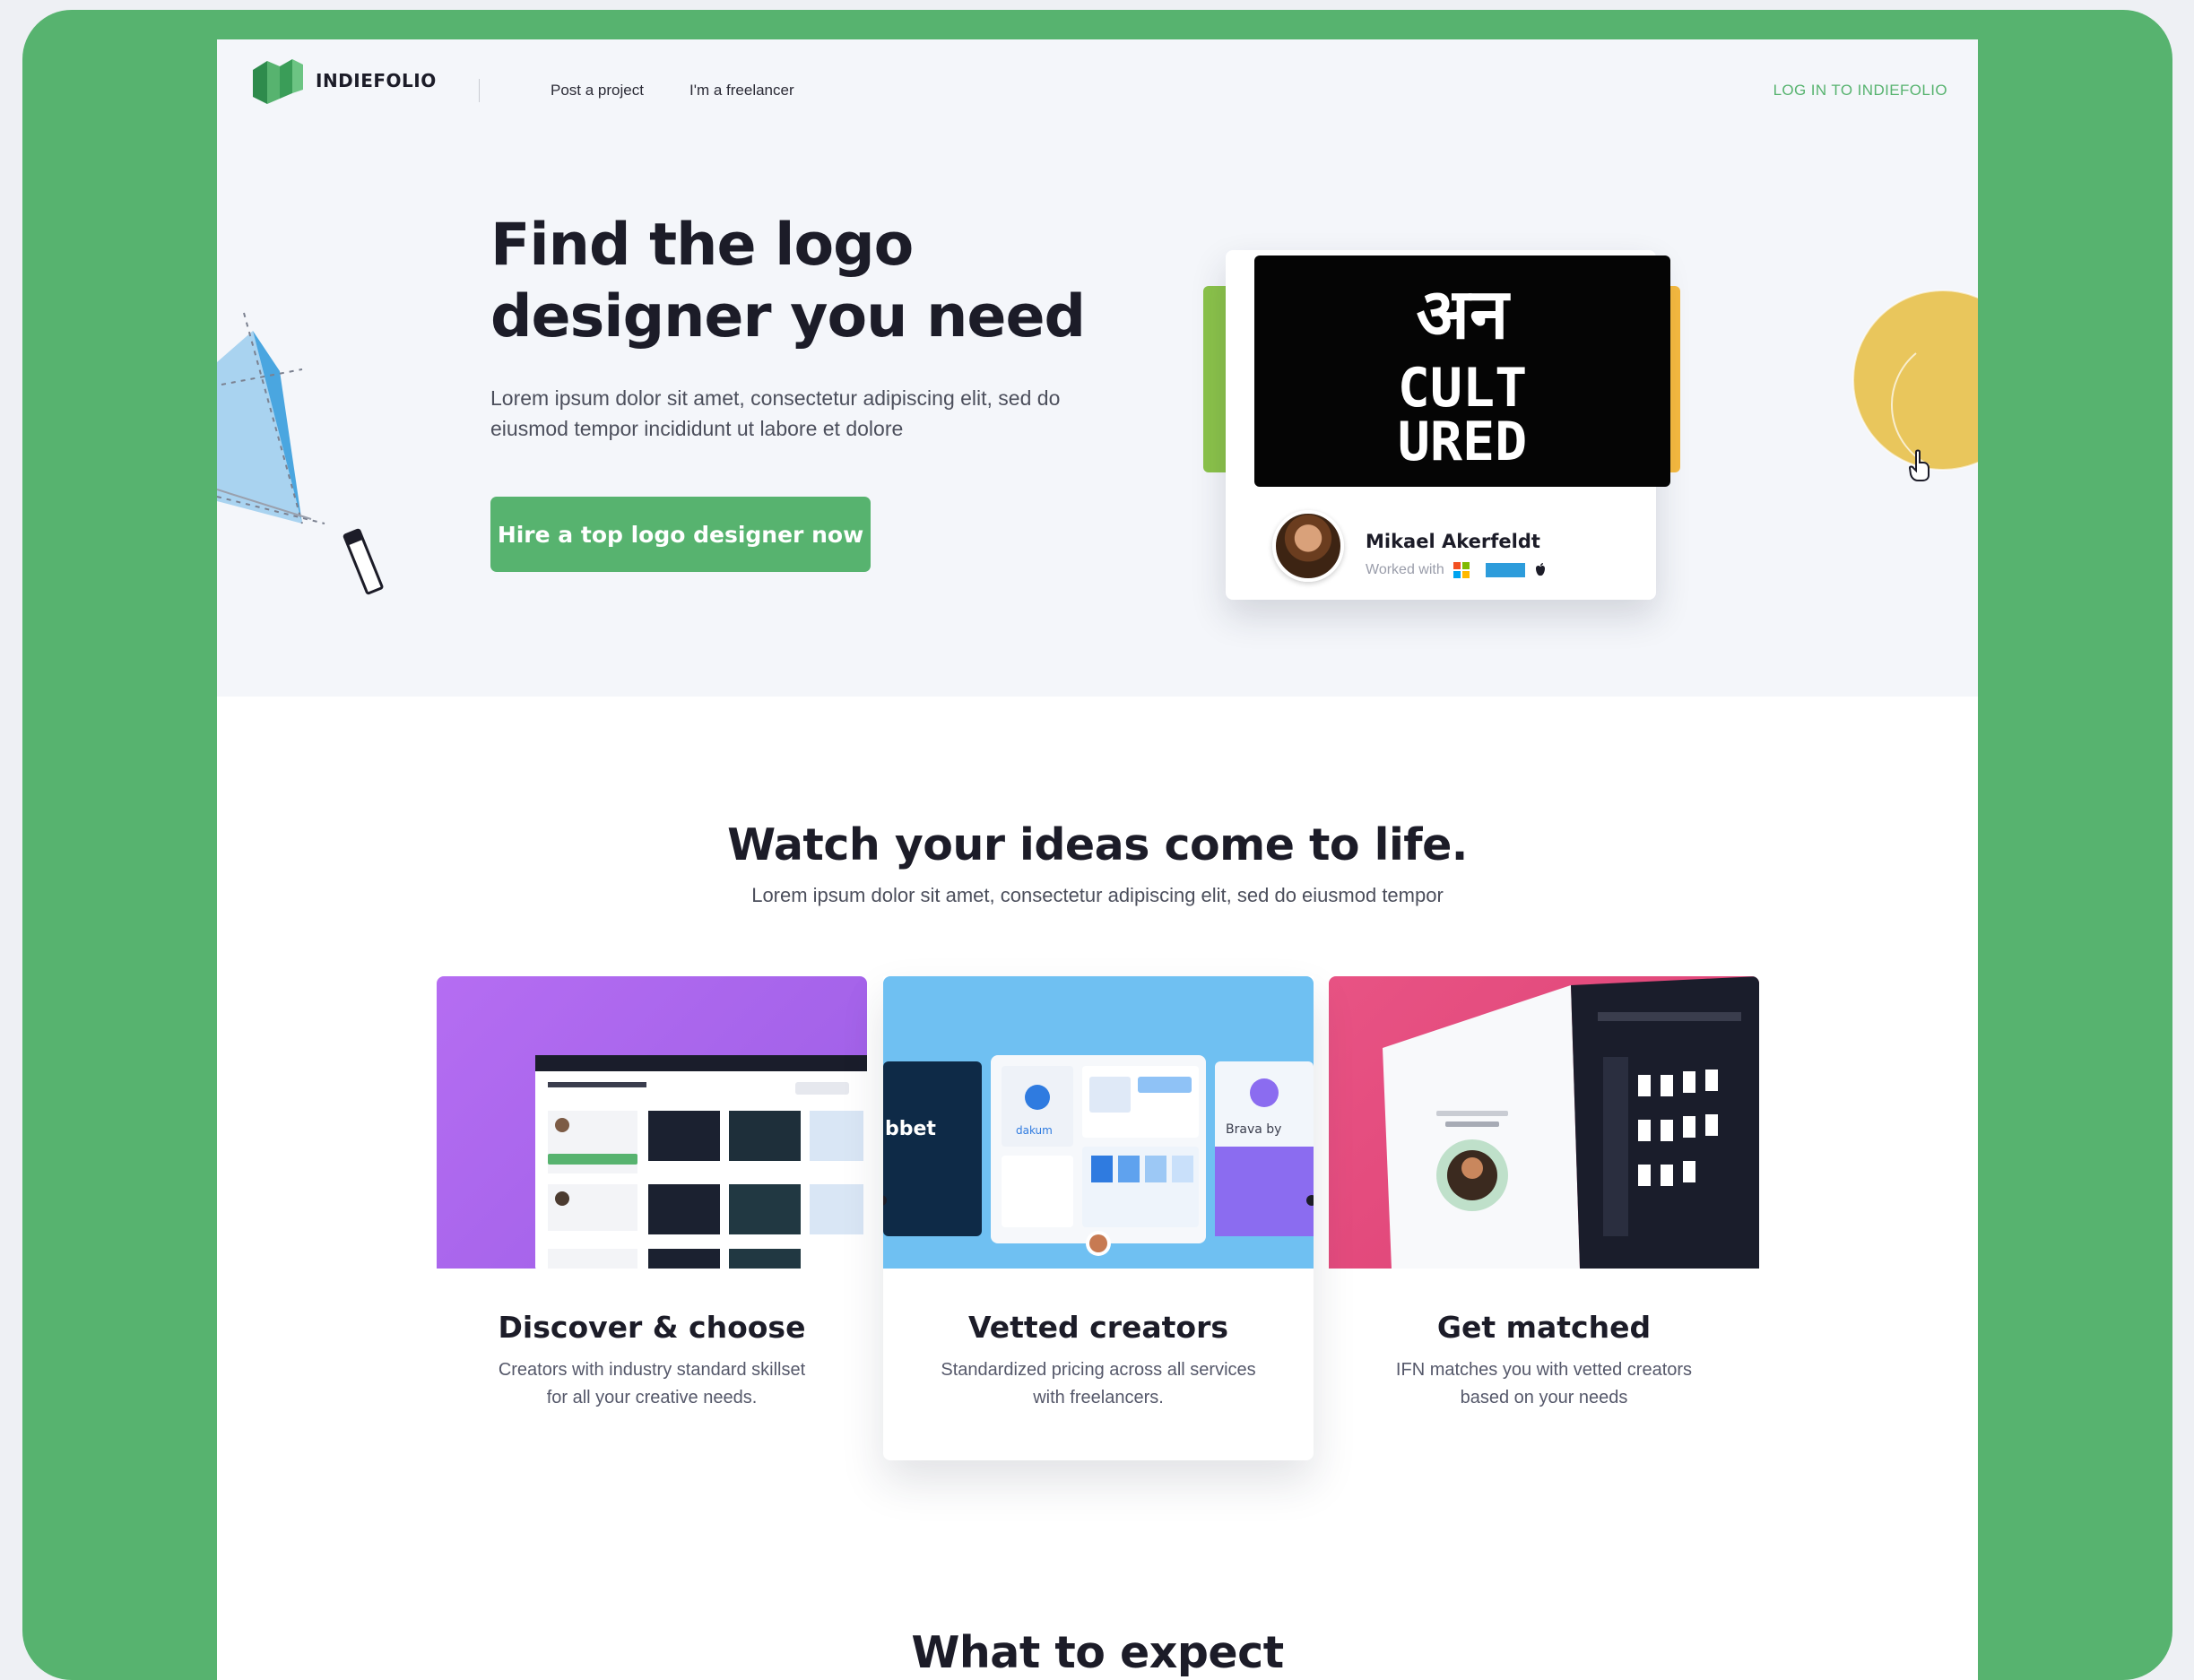 The image size is (2194, 1680). Describe the element at coordinates (1097, 1327) in the screenshot. I see `feature-title-vetted: Vetted creators` at that location.